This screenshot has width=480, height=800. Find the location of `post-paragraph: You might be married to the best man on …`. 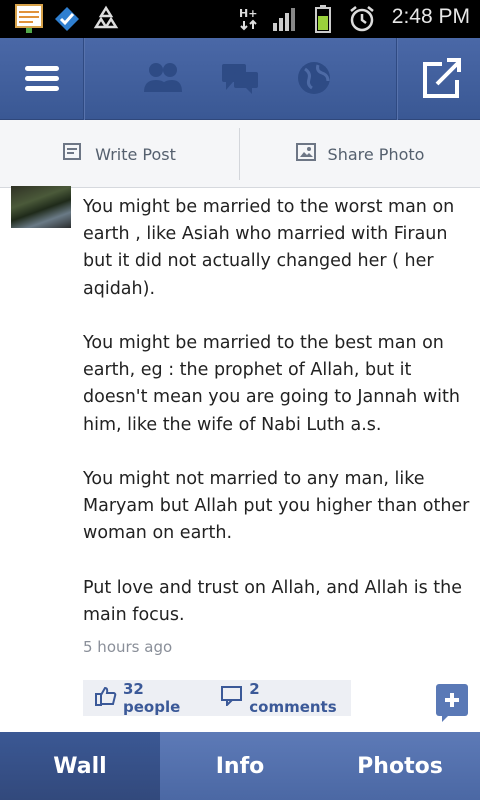

post-paragraph: You might be married to the best man on … is located at coordinates (271, 384).